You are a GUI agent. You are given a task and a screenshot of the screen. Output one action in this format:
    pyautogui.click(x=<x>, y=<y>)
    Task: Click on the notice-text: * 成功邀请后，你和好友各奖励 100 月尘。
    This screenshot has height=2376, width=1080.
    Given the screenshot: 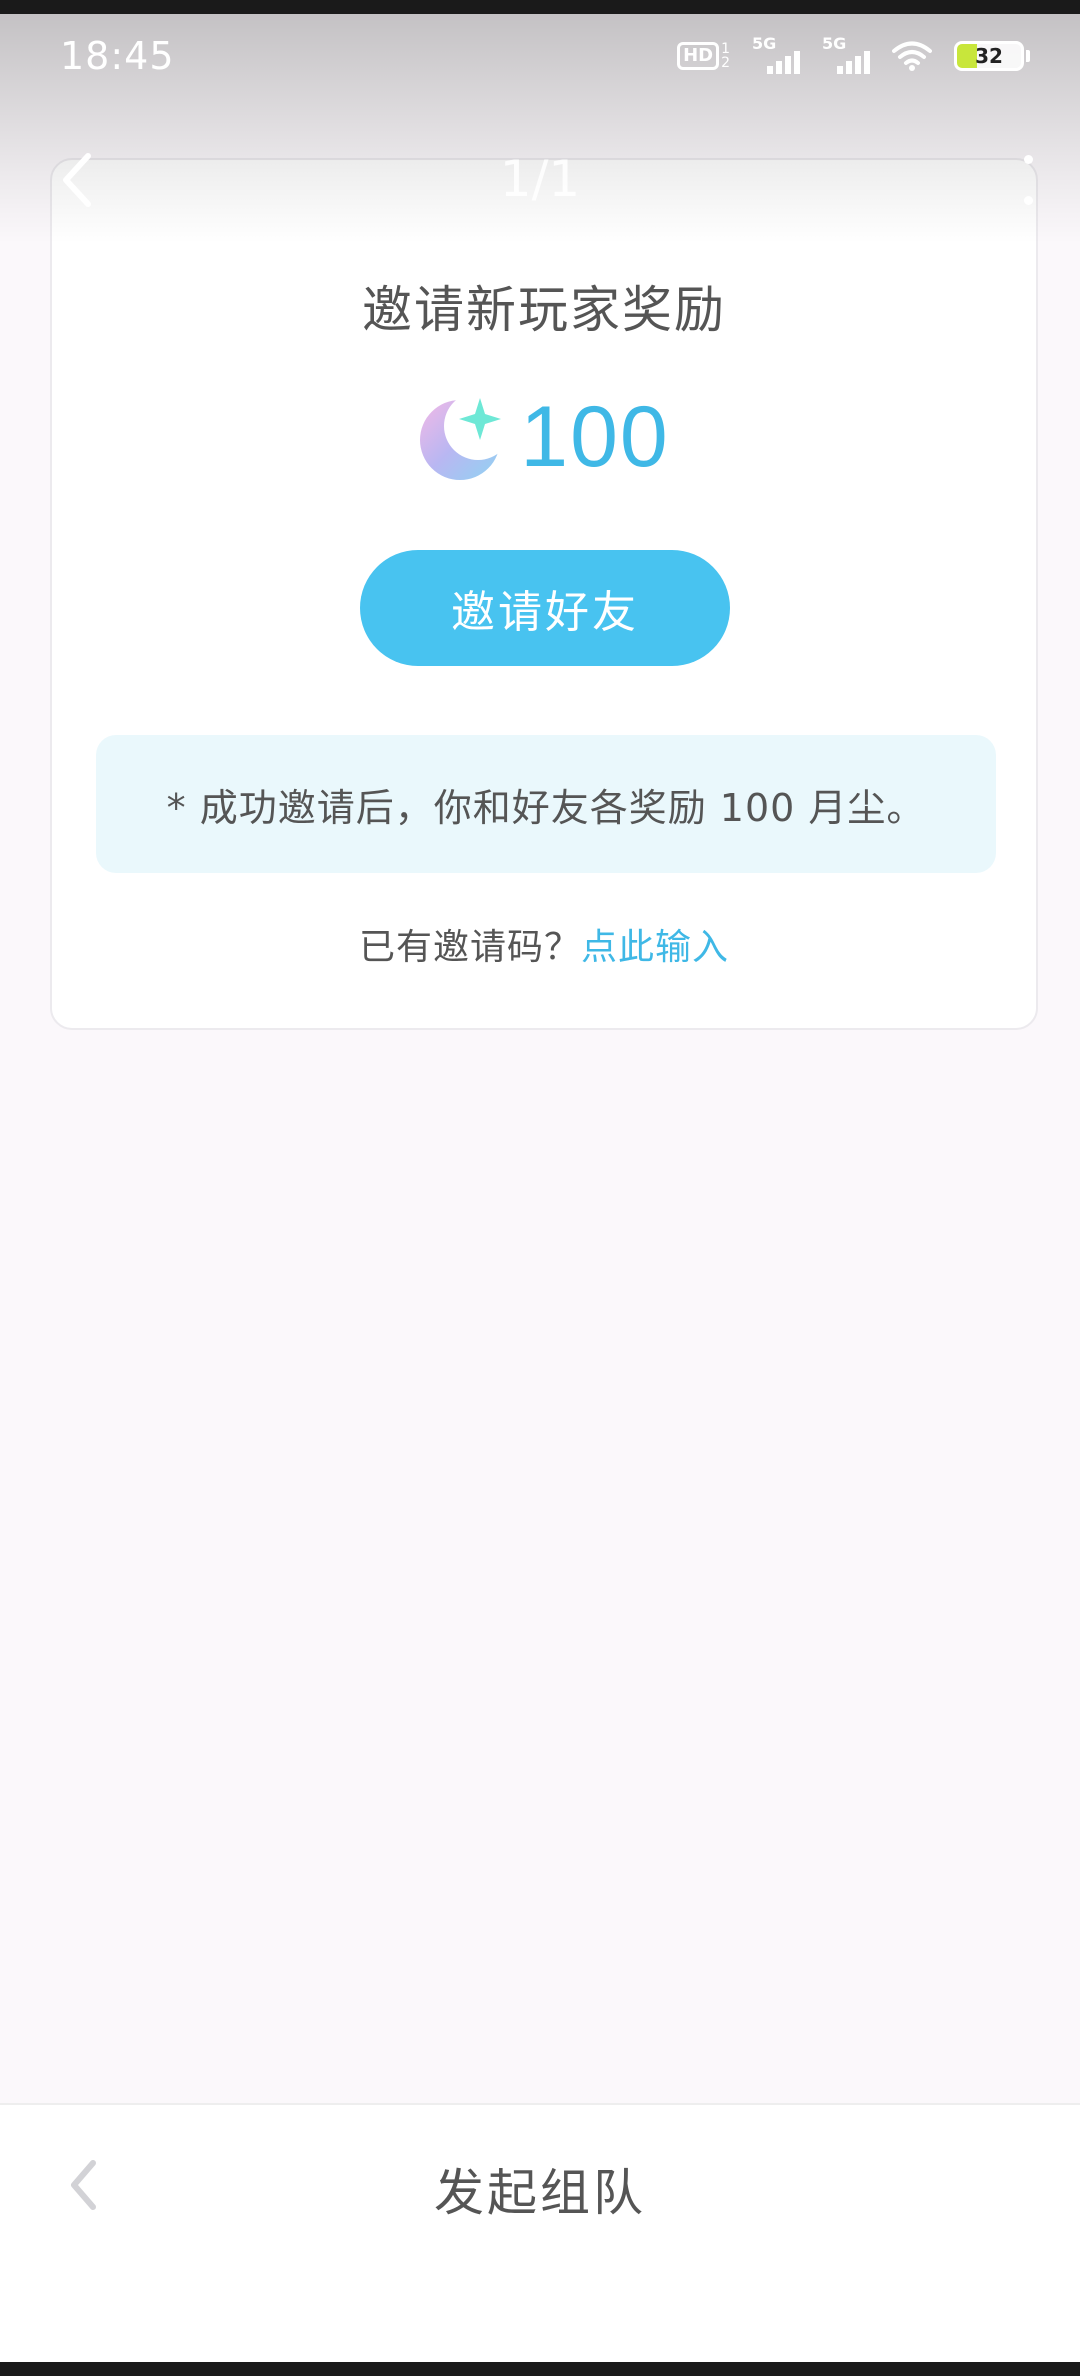 What is the action you would take?
    pyautogui.click(x=546, y=807)
    